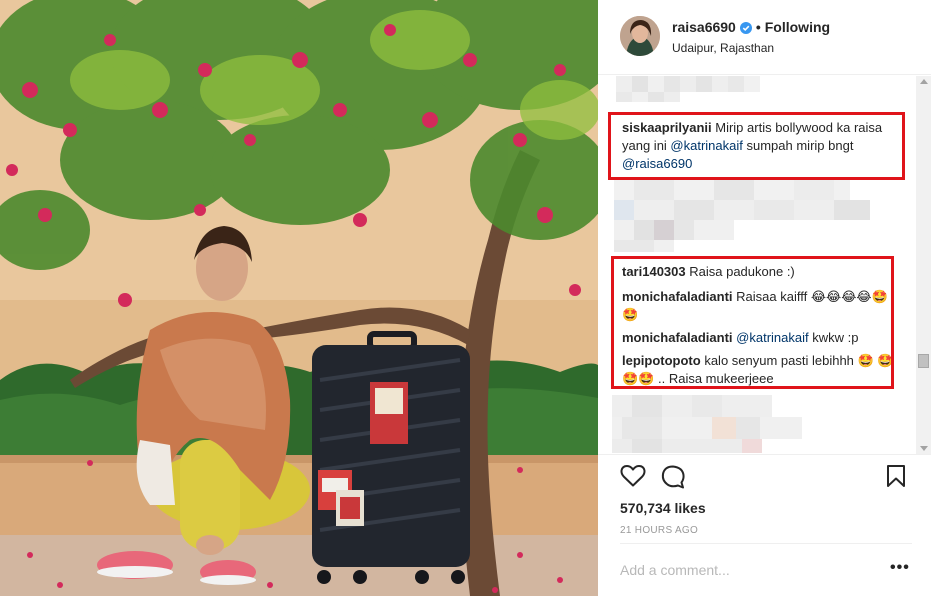 Image resolution: width=931 pixels, height=596 pixels. Describe the element at coordinates (764, 37) in the screenshot. I see `post-header: raisa6690 • Following Udaipur, Rajasthan` at that location.